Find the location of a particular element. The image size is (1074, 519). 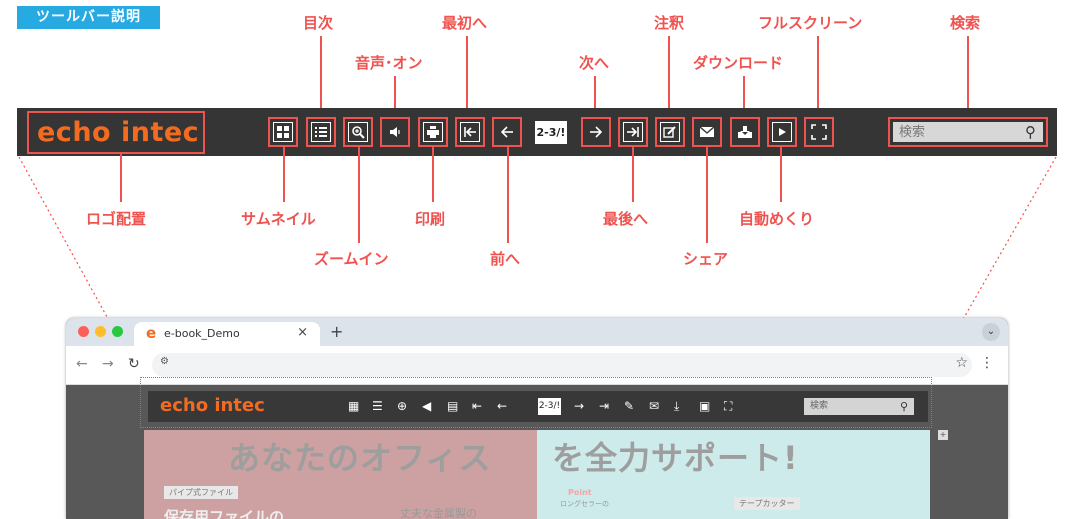

close-window-button is located at coordinates (83, 331).